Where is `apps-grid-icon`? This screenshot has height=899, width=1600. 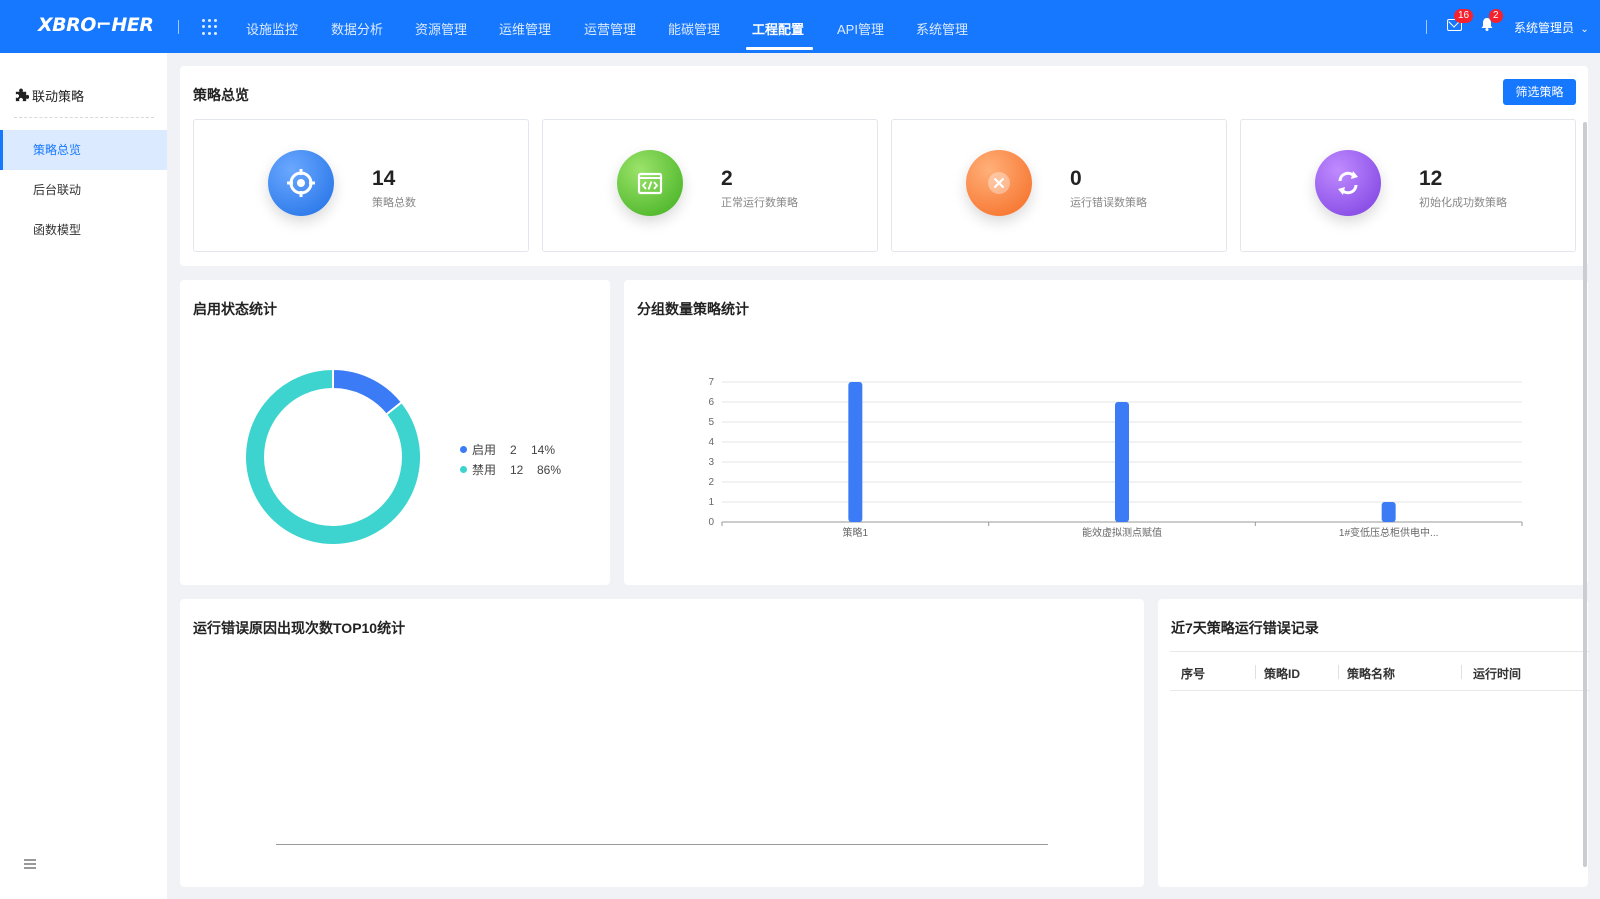 apps-grid-icon is located at coordinates (210, 27).